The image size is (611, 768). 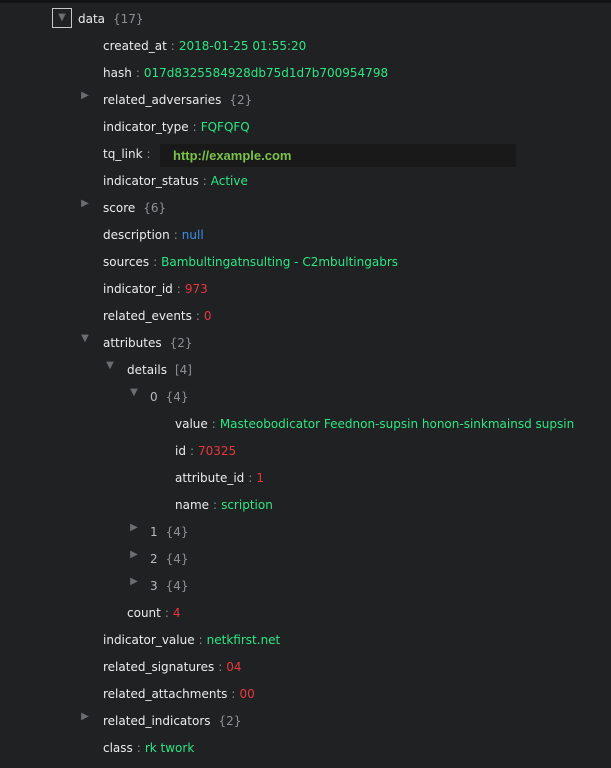 What do you see at coordinates (126, 262) in the screenshot?
I see `tree-key: sources` at bounding box center [126, 262].